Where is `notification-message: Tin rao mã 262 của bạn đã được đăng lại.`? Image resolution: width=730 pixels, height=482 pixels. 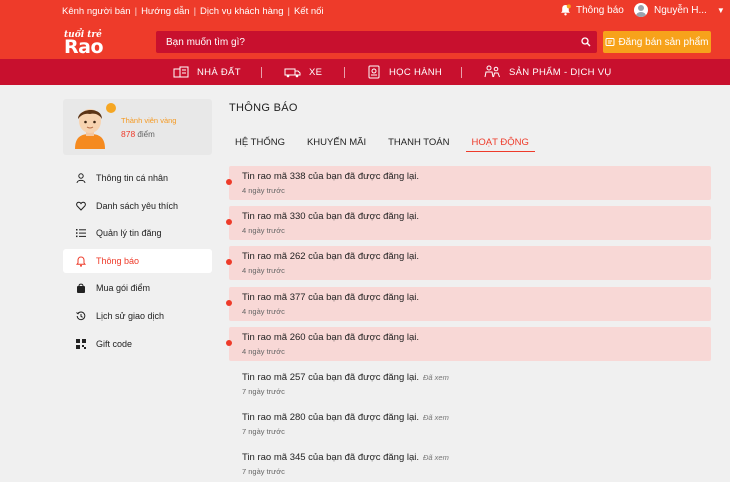
notification-message: Tin rao mã 262 của bạn đã được đăng lại. is located at coordinates (331, 256).